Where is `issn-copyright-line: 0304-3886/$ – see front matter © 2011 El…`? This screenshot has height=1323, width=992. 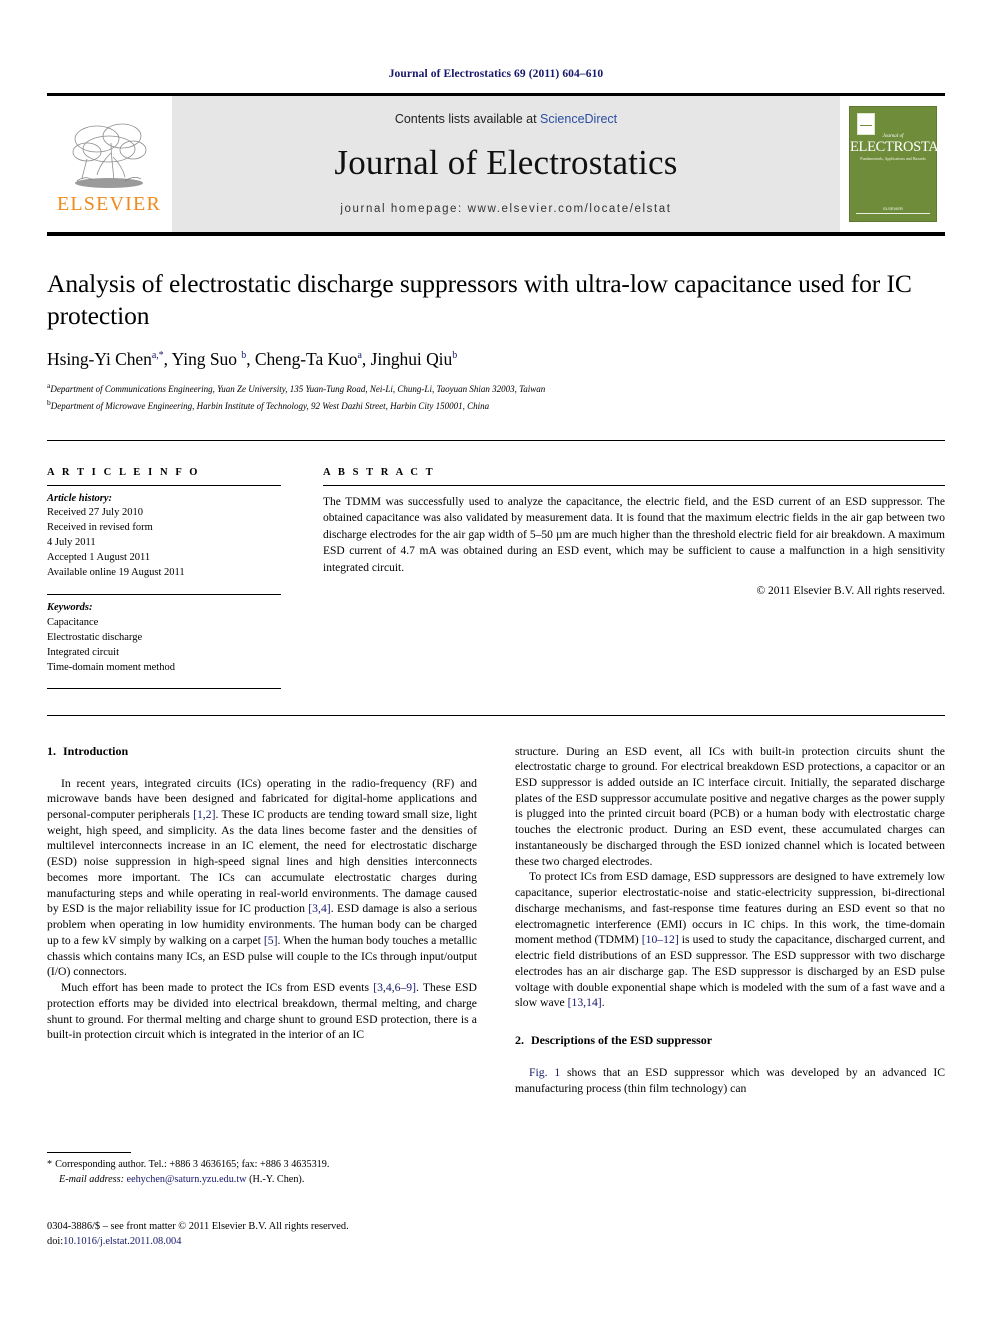
issn-copyright-line: 0304-3886/$ – see front matter © 2011 El… is located at coordinates (198, 1226).